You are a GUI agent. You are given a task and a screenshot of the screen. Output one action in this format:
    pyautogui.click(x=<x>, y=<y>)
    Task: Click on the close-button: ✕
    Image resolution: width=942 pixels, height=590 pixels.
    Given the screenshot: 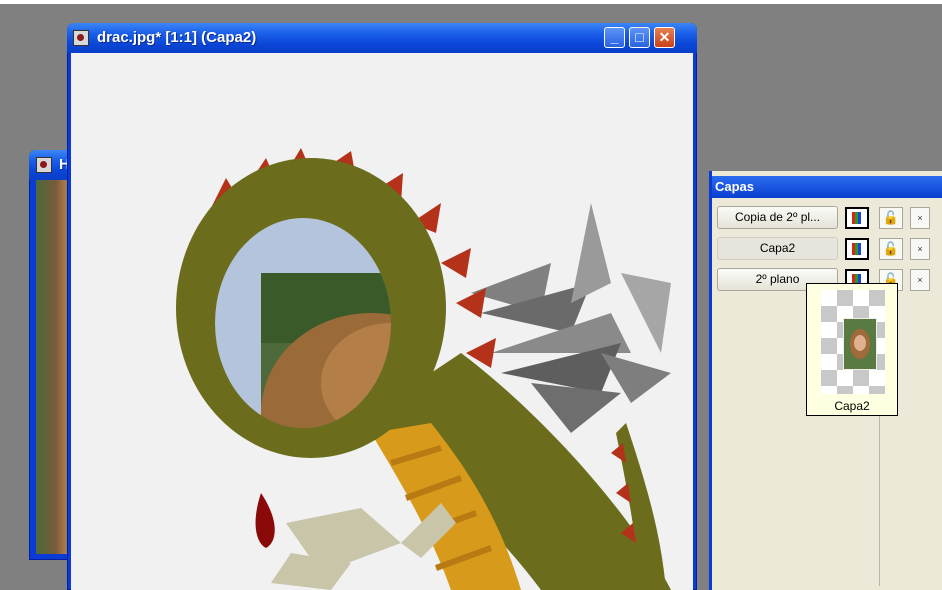 What is the action you would take?
    pyautogui.click(x=664, y=37)
    